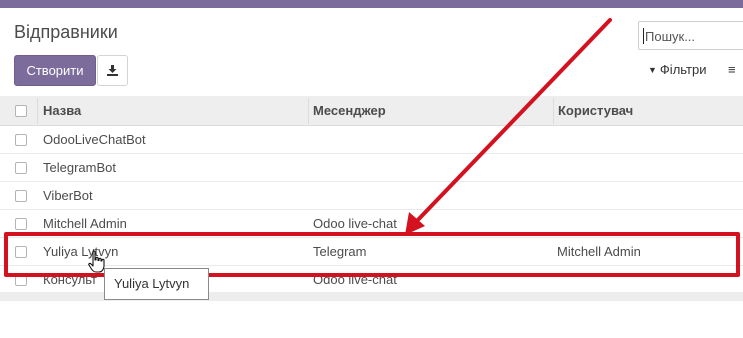 The image size is (743, 338). What do you see at coordinates (694, 36) in the screenshot?
I see `search-input` at bounding box center [694, 36].